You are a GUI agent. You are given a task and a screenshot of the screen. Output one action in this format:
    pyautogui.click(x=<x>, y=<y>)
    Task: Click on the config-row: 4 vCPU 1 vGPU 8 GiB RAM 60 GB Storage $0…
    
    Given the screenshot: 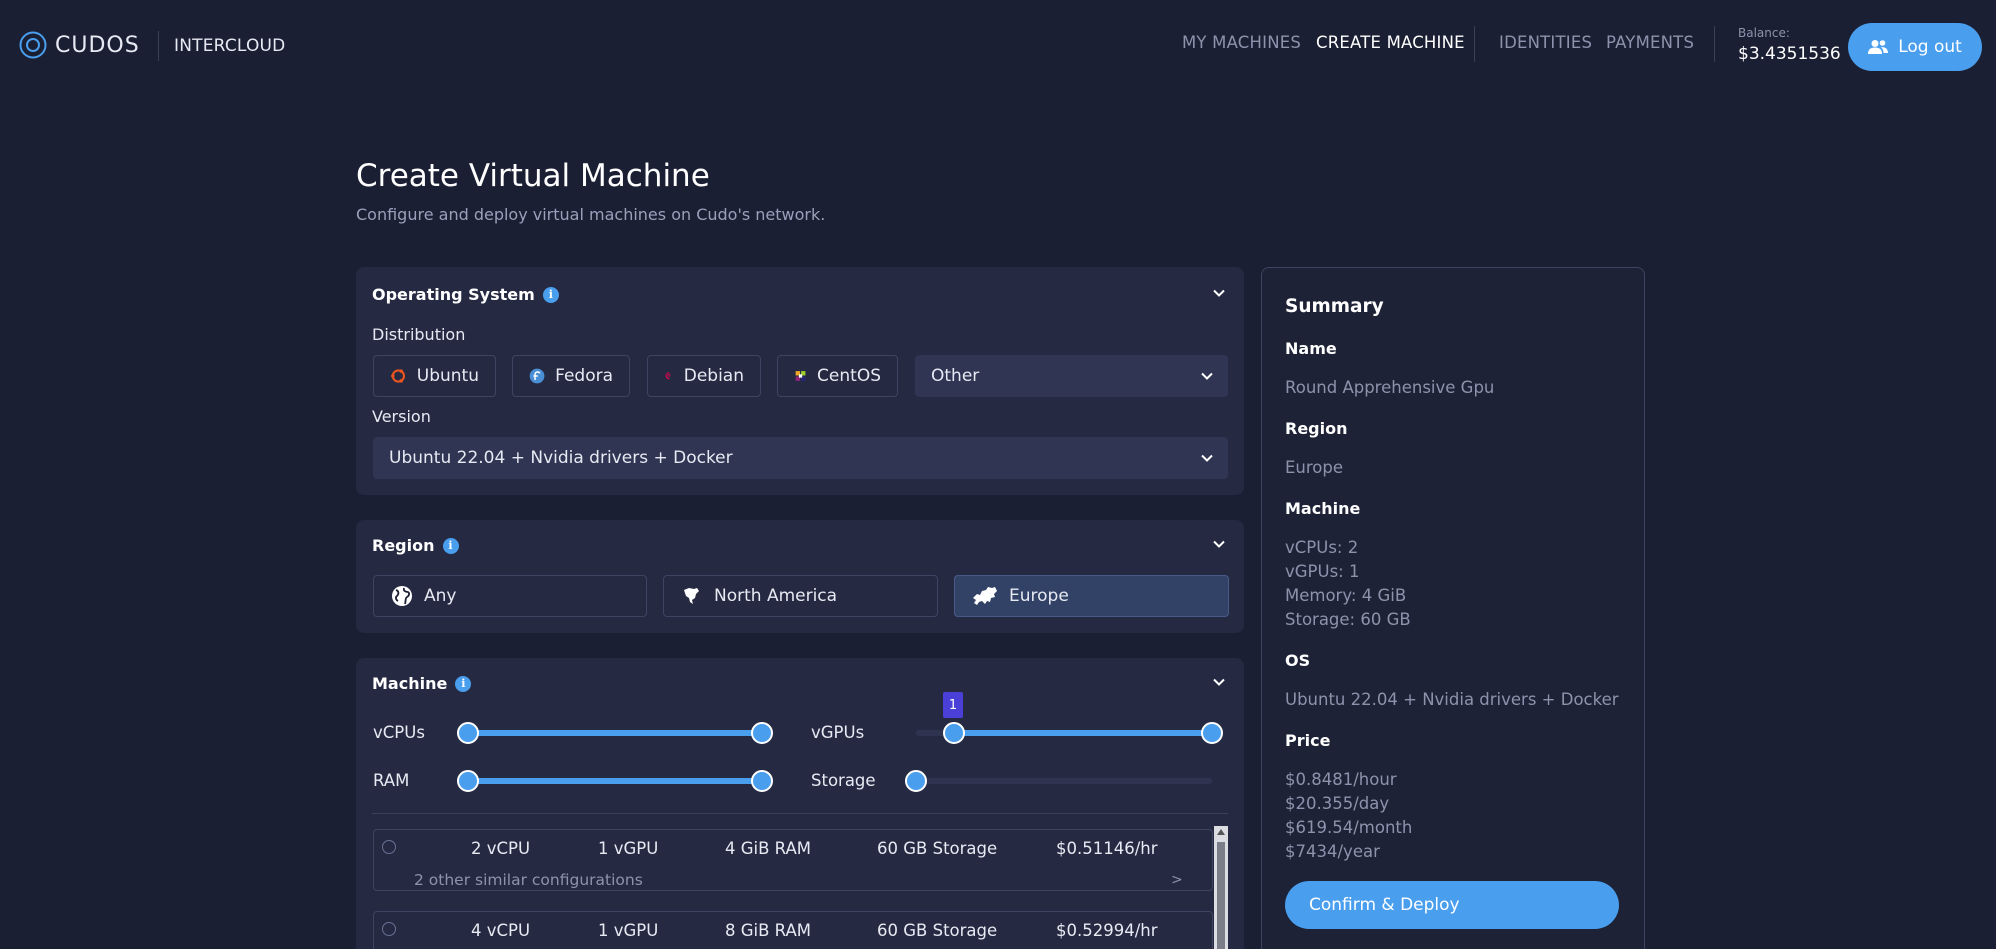 What is the action you would take?
    pyautogui.click(x=793, y=930)
    